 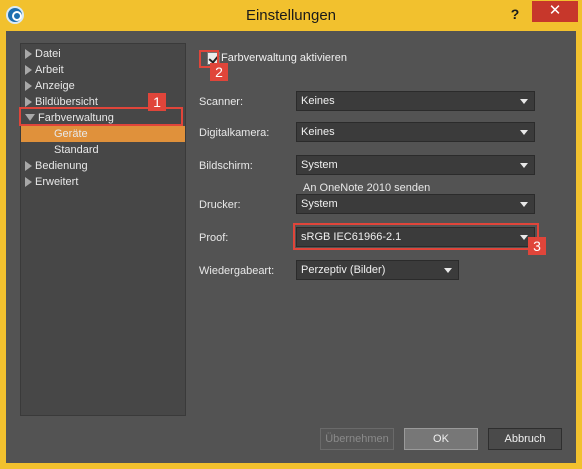 What do you see at coordinates (48, 54) in the screenshot?
I see `tree-item-label: Datei` at bounding box center [48, 54].